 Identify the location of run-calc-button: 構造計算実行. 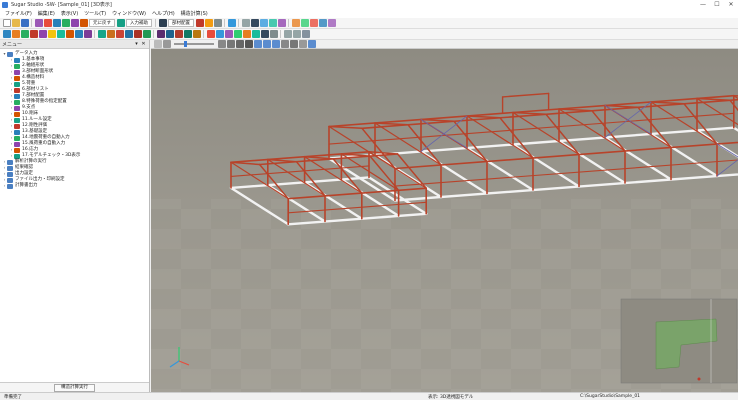
(74, 387).